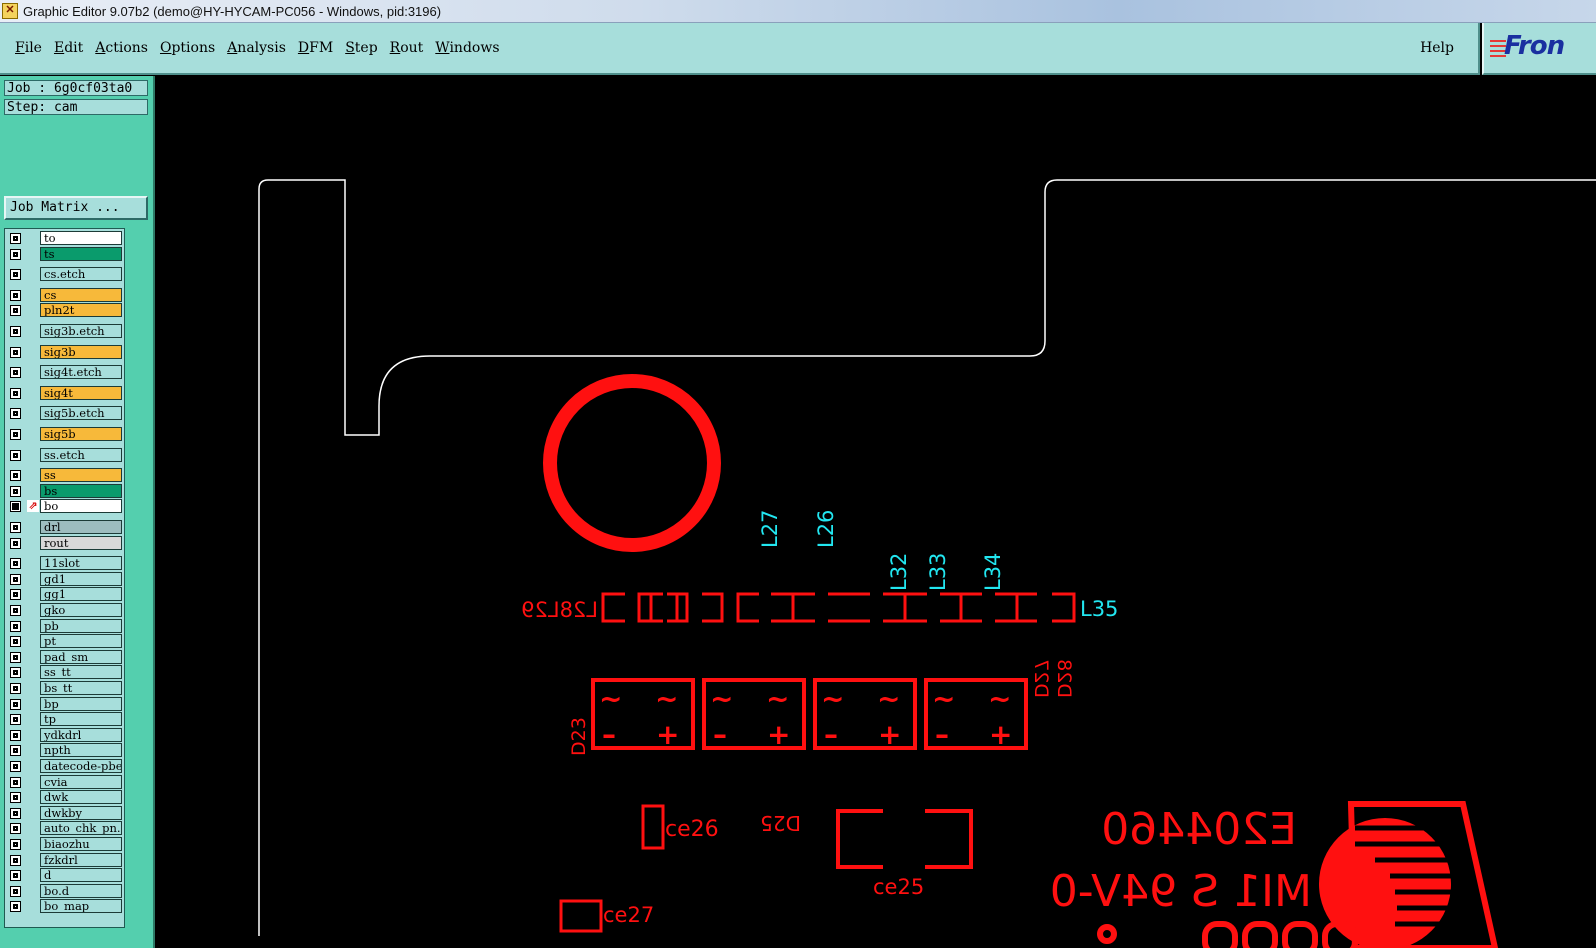 The height and width of the screenshot is (948, 1596). I want to click on layer-row-bp: bp, so click(65, 704).